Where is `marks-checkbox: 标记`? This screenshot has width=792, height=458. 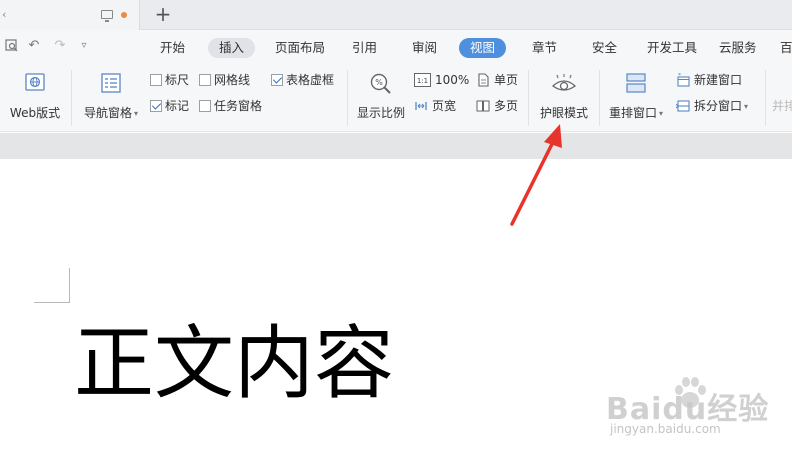 marks-checkbox: 标记 is located at coordinates (169, 106).